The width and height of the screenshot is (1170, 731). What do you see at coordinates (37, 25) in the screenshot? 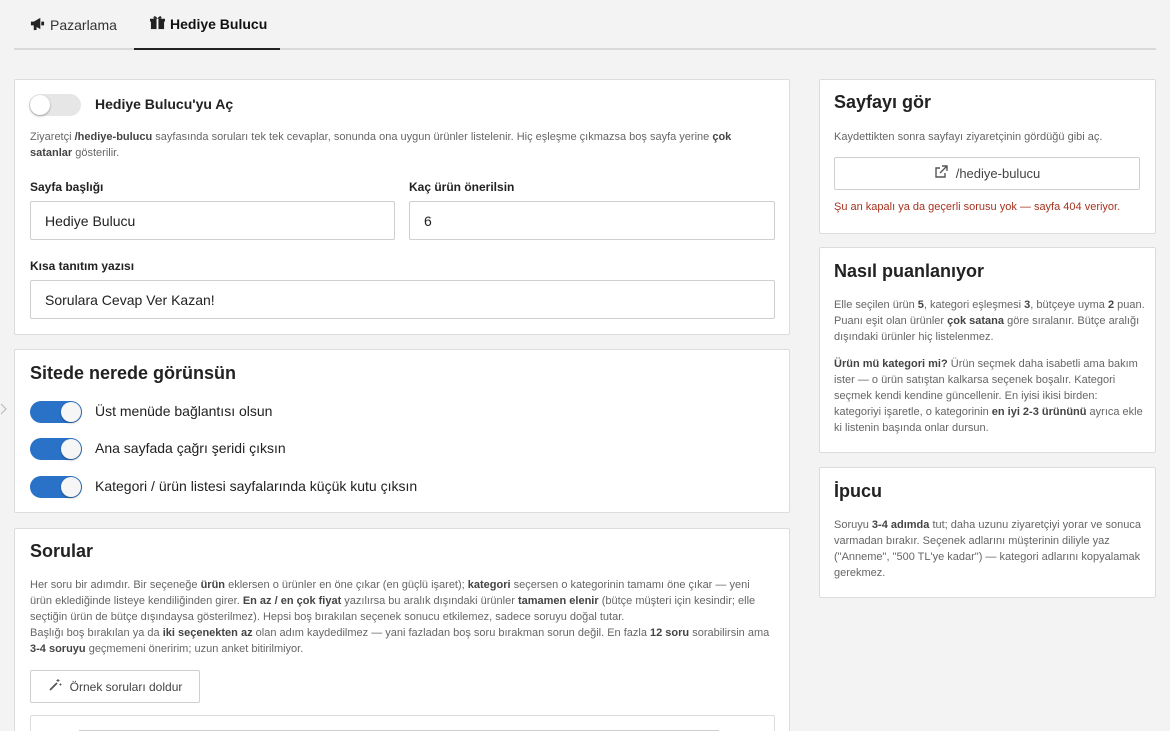
I see `megaphone-icon` at bounding box center [37, 25].